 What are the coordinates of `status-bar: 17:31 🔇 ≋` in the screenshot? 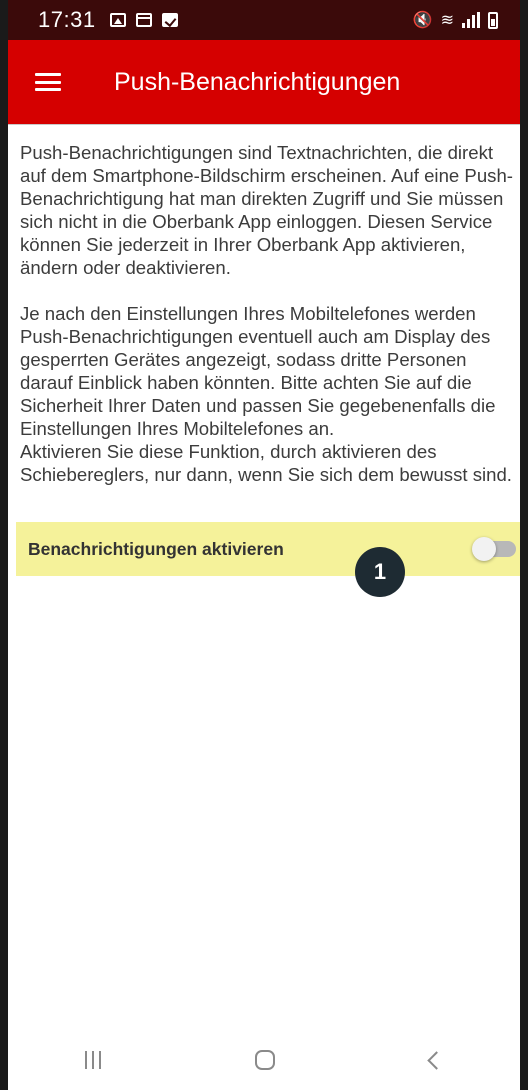 It's located at (264, 20).